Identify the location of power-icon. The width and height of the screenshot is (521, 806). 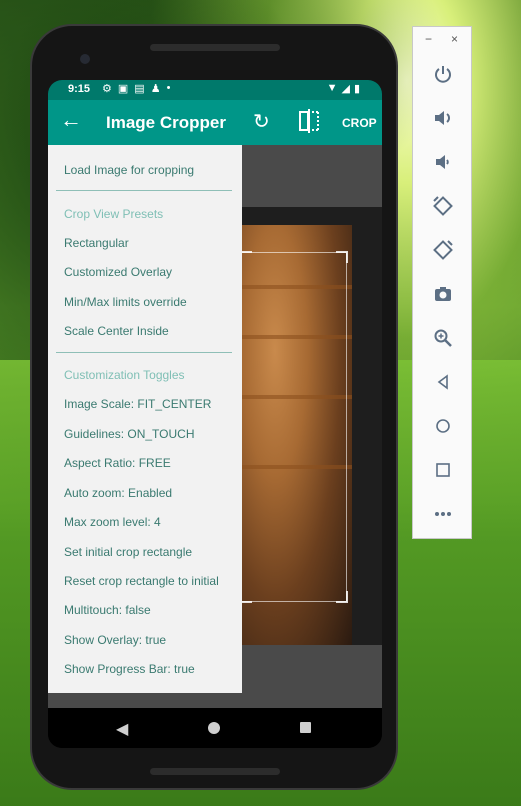
(443, 74).